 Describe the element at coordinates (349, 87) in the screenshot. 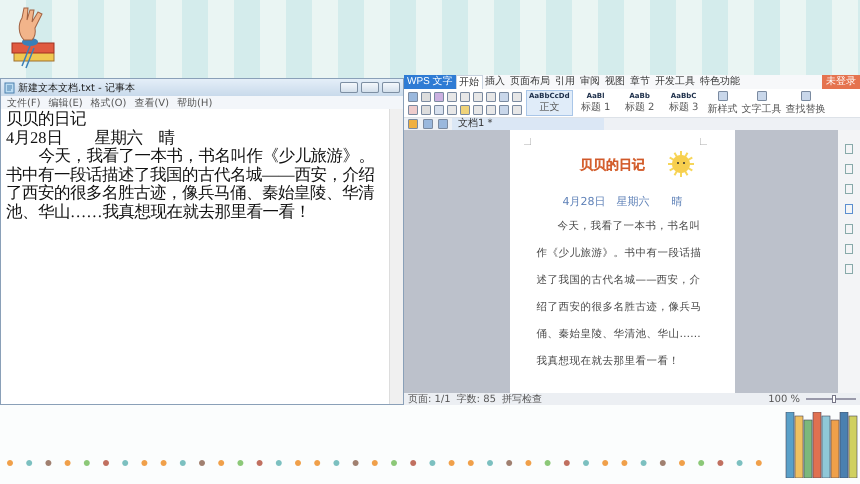

I see `minimize-button` at that location.